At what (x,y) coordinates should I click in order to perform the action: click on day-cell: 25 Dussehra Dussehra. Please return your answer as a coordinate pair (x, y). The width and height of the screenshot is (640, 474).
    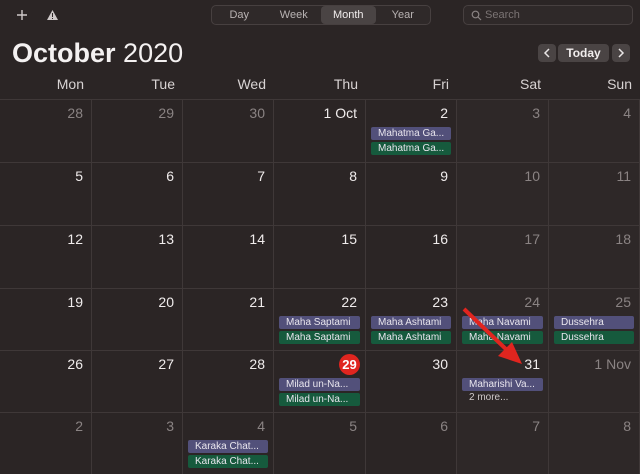
    Looking at the image, I should click on (594, 319).